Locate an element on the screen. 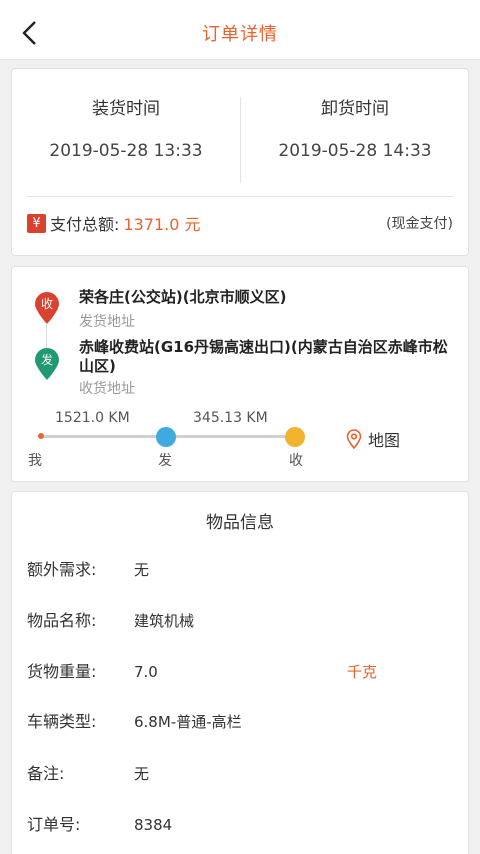 The height and width of the screenshot is (854, 480). row-value: 7.0 is located at coordinates (146, 672).